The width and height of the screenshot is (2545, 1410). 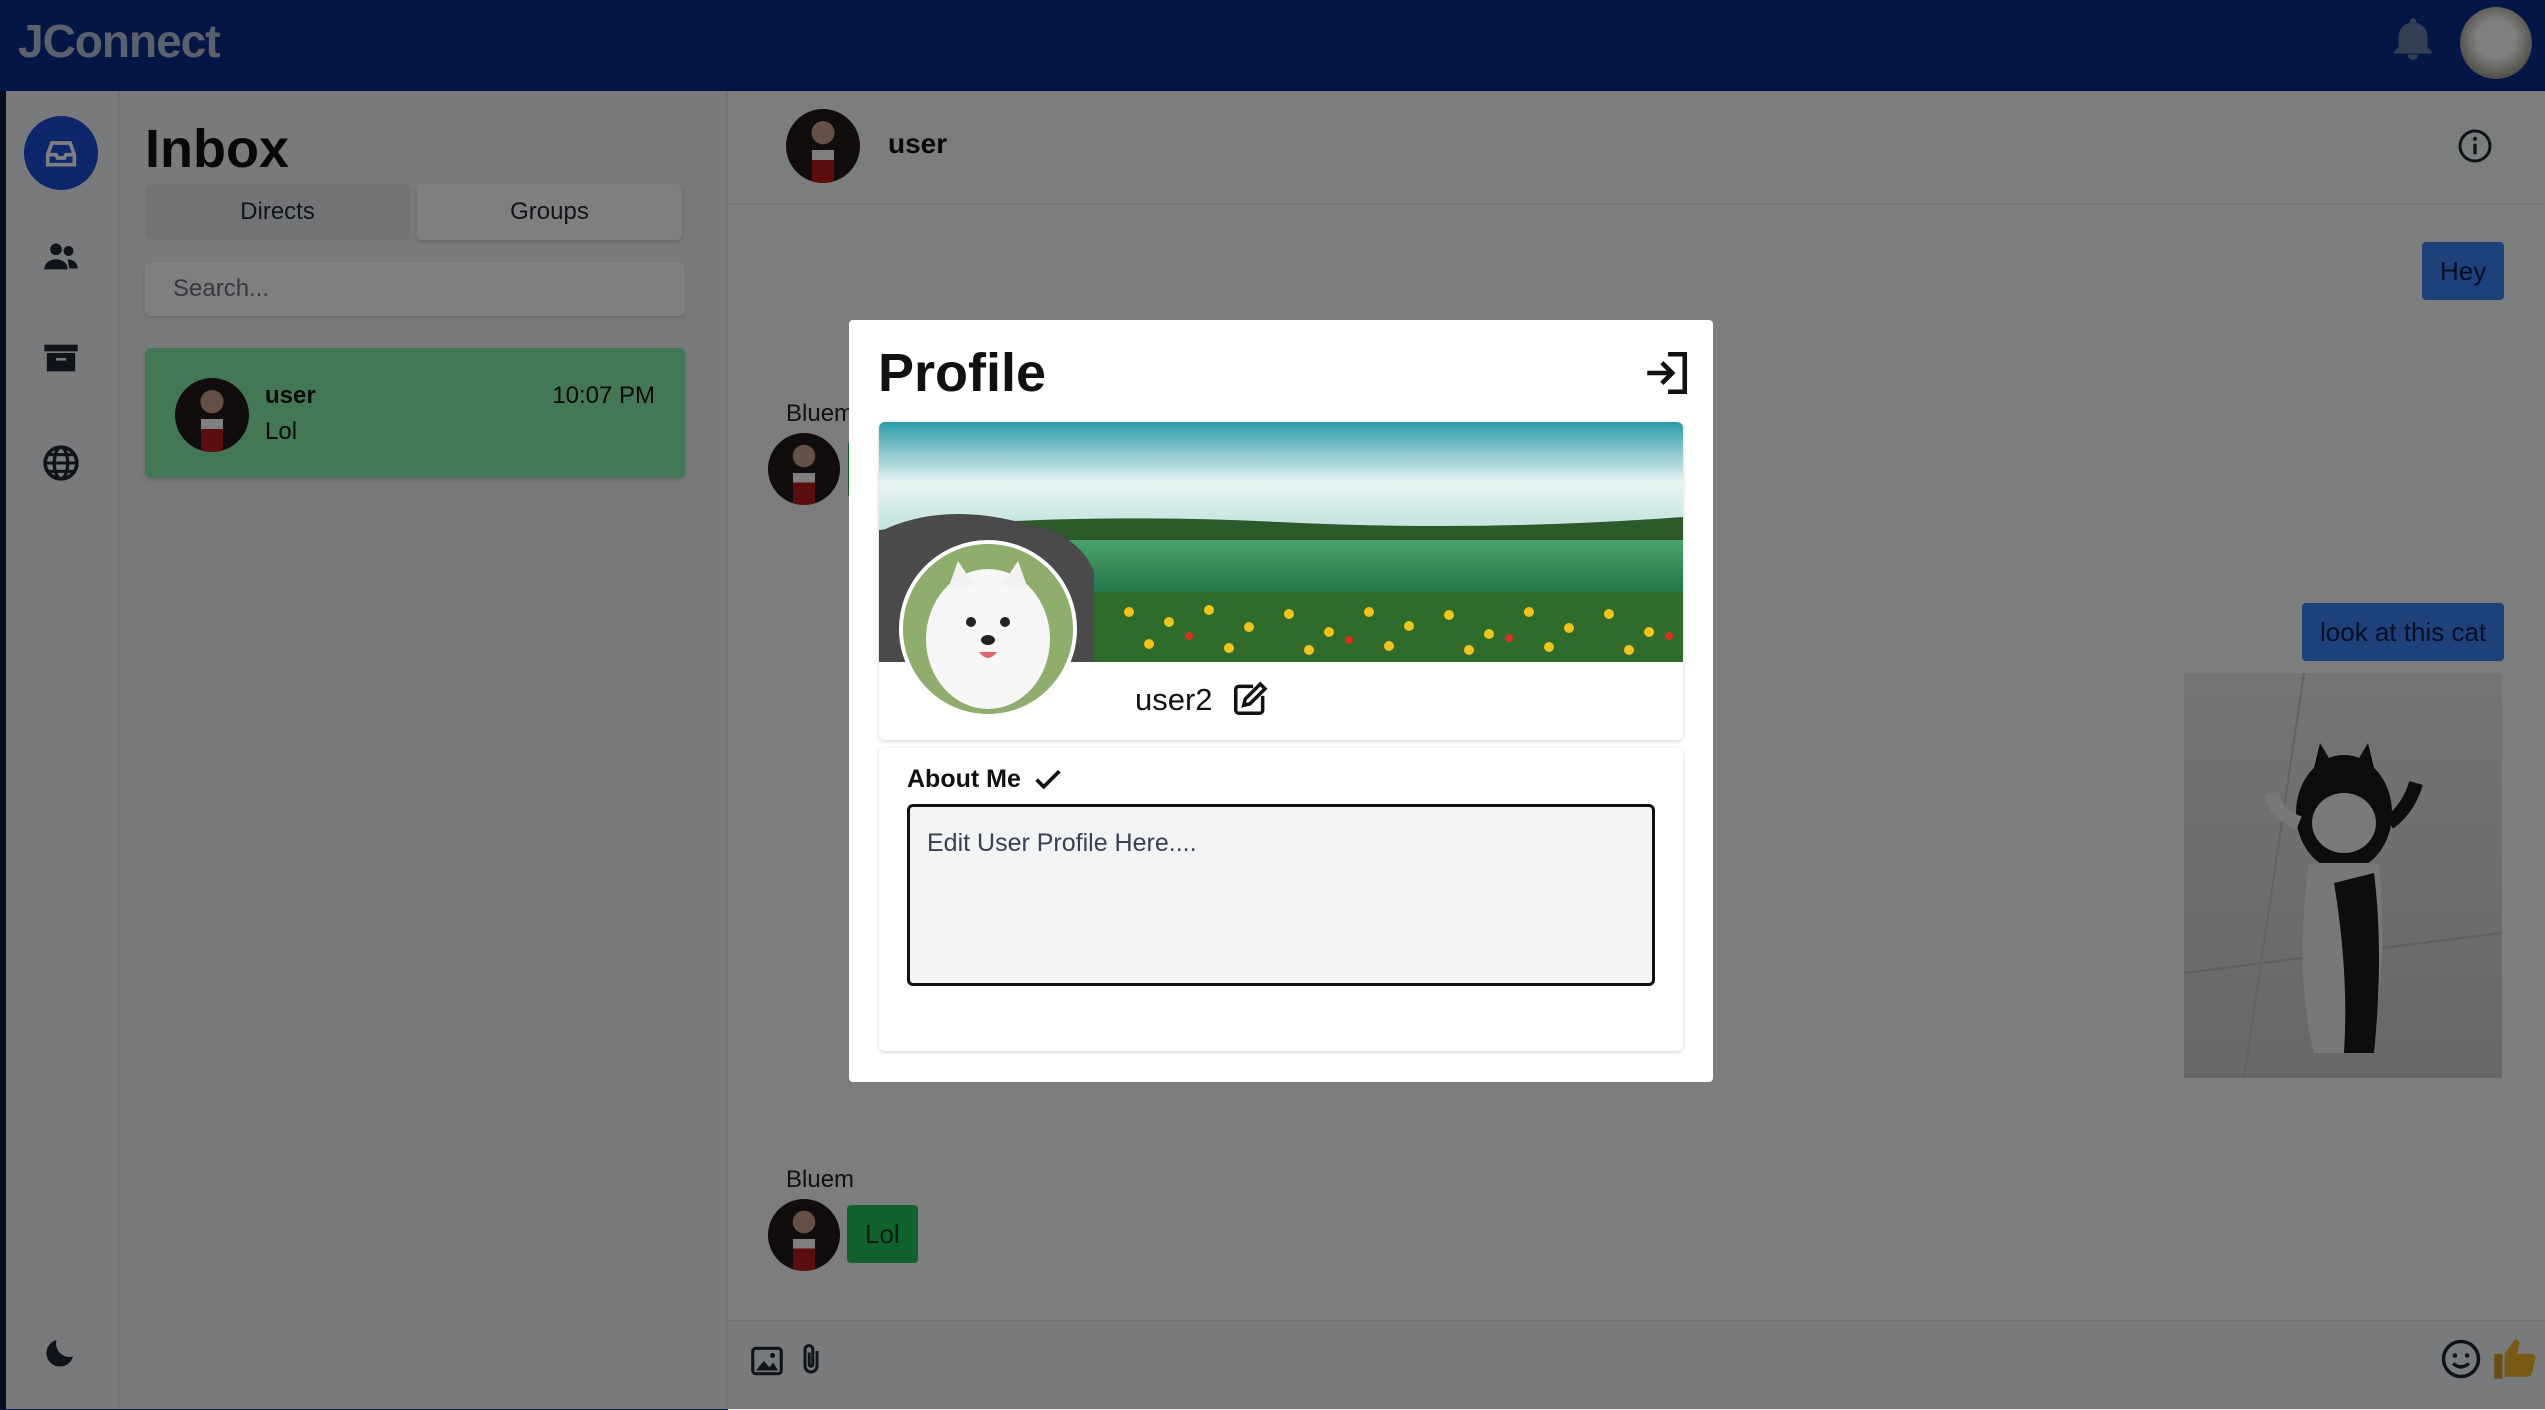 I want to click on check-icon, so click(x=1048, y=779).